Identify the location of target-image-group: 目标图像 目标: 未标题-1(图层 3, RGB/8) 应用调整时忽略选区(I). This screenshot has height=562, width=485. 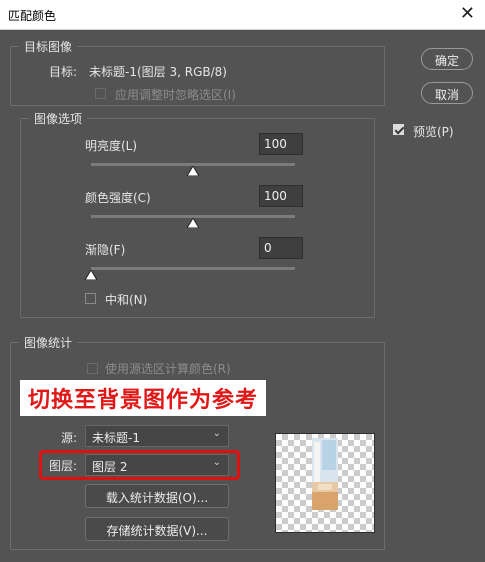
(197, 72).